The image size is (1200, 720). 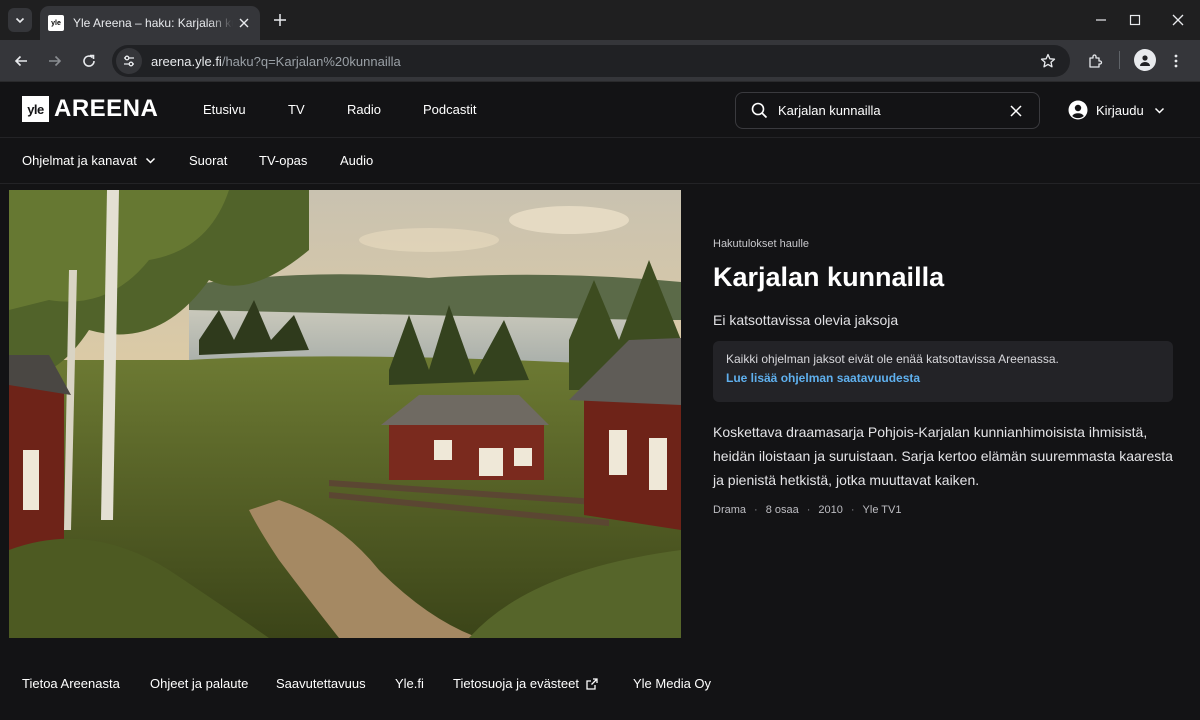 I want to click on toolbar-divider, so click(x=1119, y=60).